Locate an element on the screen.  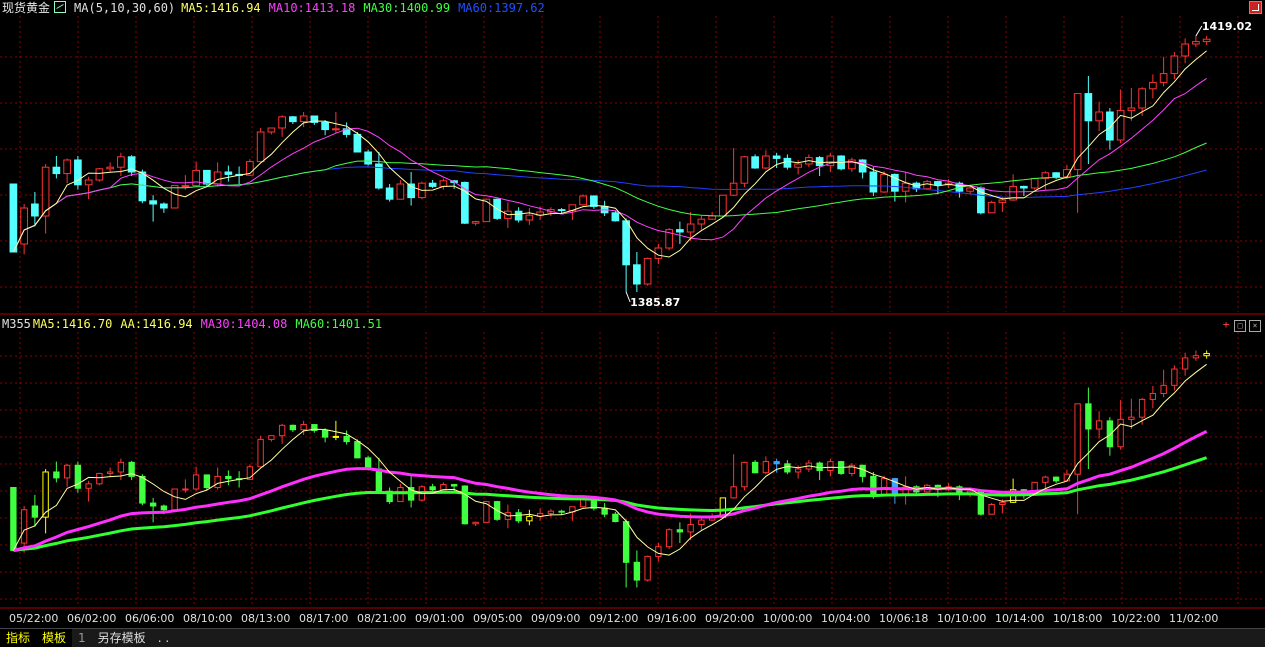
add-indicator-button: + is located at coordinates (1226, 324).